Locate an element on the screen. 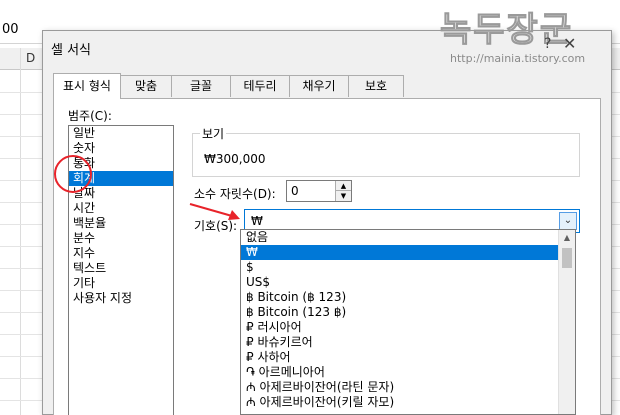  symbol-option: ฿ Bitcoin (฿ 123) is located at coordinates (408, 297).